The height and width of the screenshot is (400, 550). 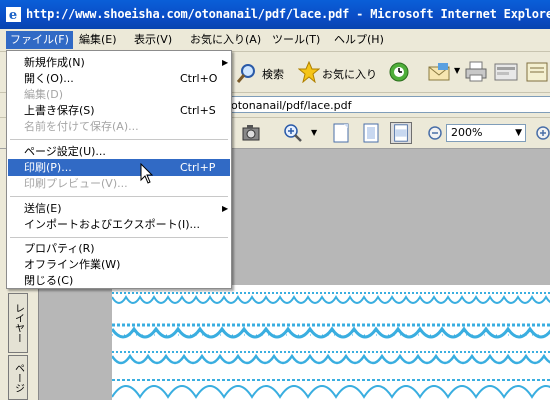 What do you see at coordinates (72, 264) in the screenshot?
I see `menu-item-label: オフライン作業(W)` at bounding box center [72, 264].